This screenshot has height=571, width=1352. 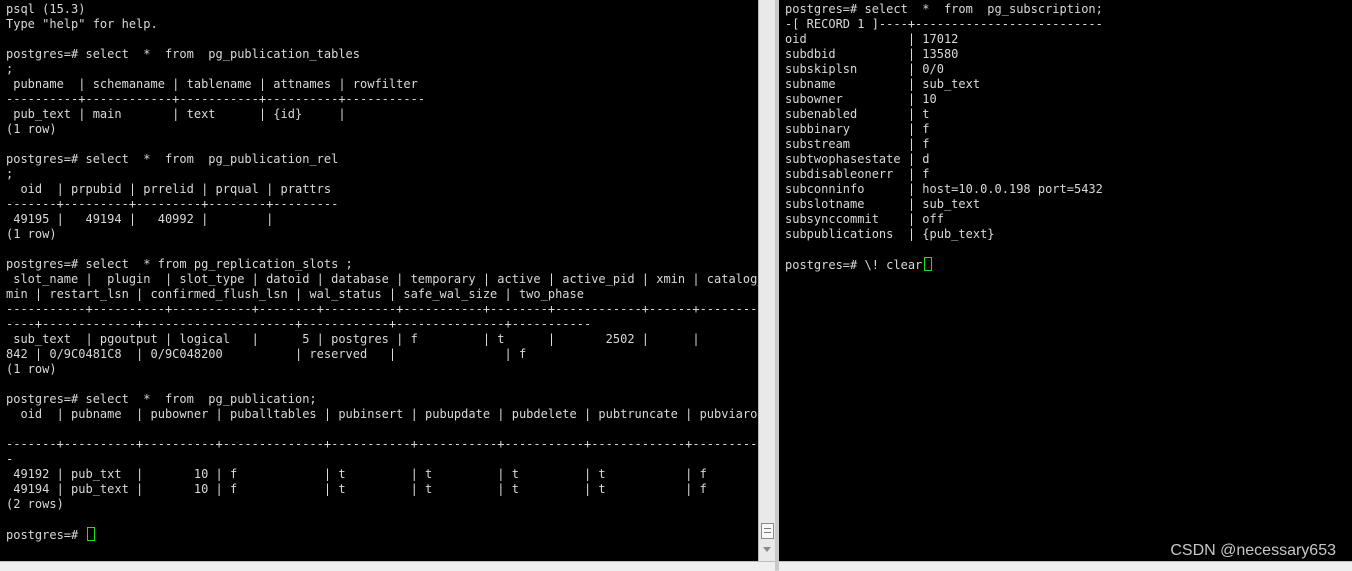 I want to click on terminal-line: oid | 17012, so click(x=872, y=39).